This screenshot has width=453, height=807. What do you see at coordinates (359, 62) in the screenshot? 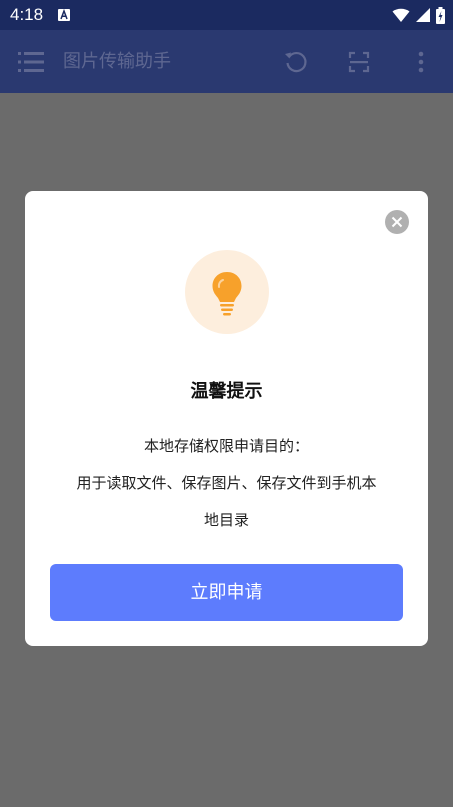
I see `scan-icon` at bounding box center [359, 62].